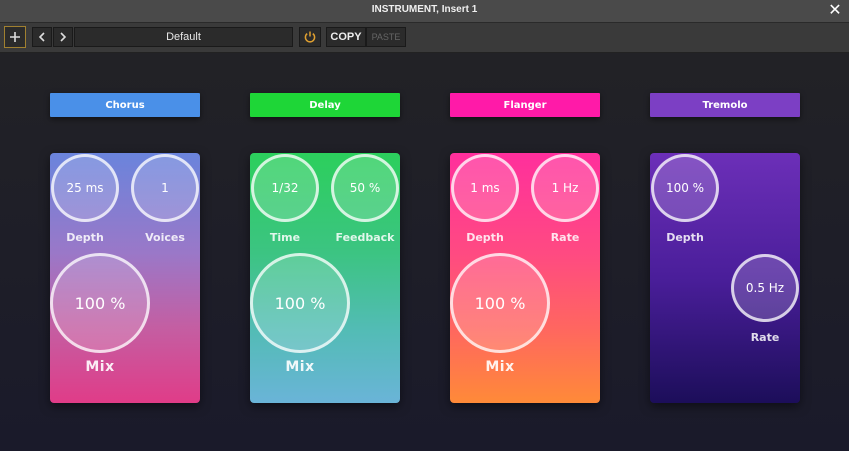 The width and height of the screenshot is (849, 451). I want to click on module-title-chorus: Chorus, so click(125, 105).